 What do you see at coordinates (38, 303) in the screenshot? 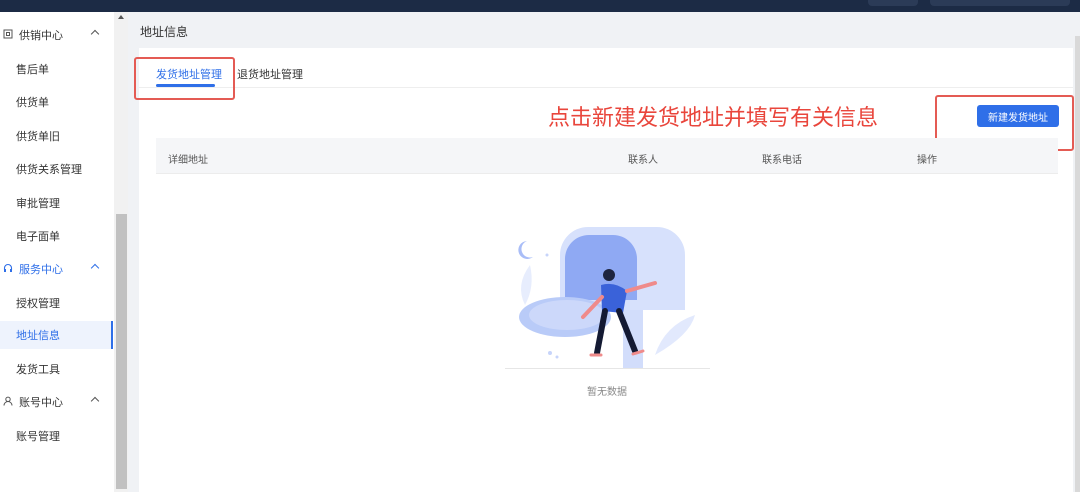
I see `sidebar-item-label: 授权管理` at bounding box center [38, 303].